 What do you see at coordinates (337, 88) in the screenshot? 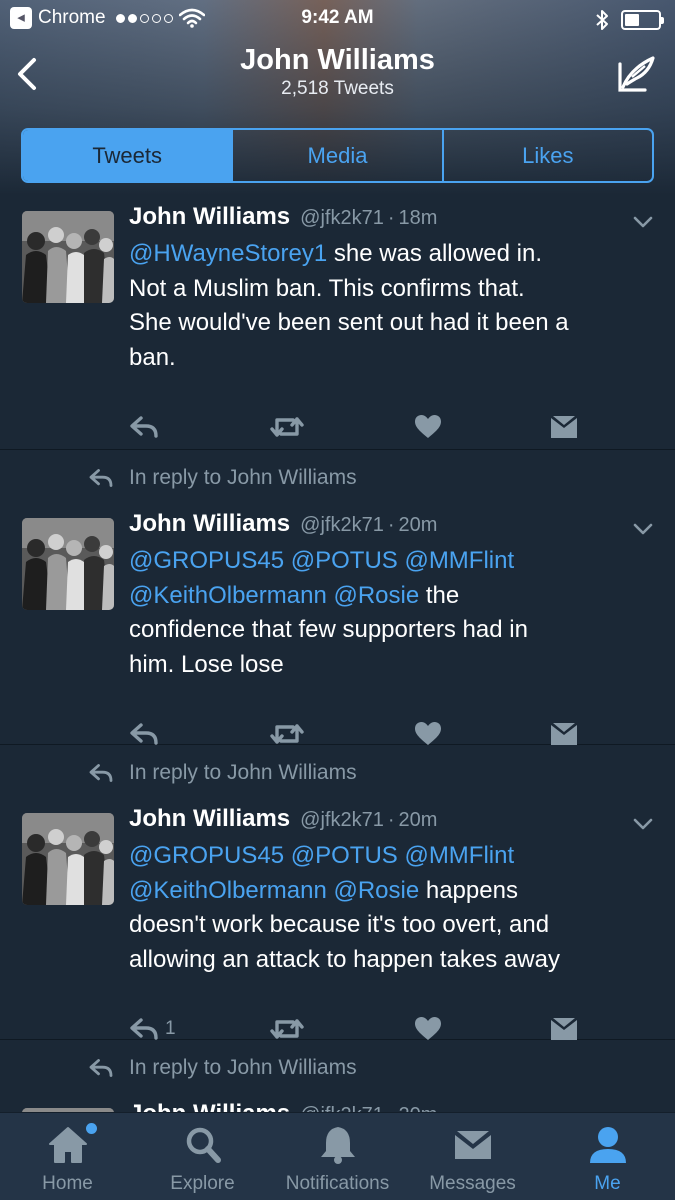
I see `tweet-count: 2,518 Tweets` at bounding box center [337, 88].